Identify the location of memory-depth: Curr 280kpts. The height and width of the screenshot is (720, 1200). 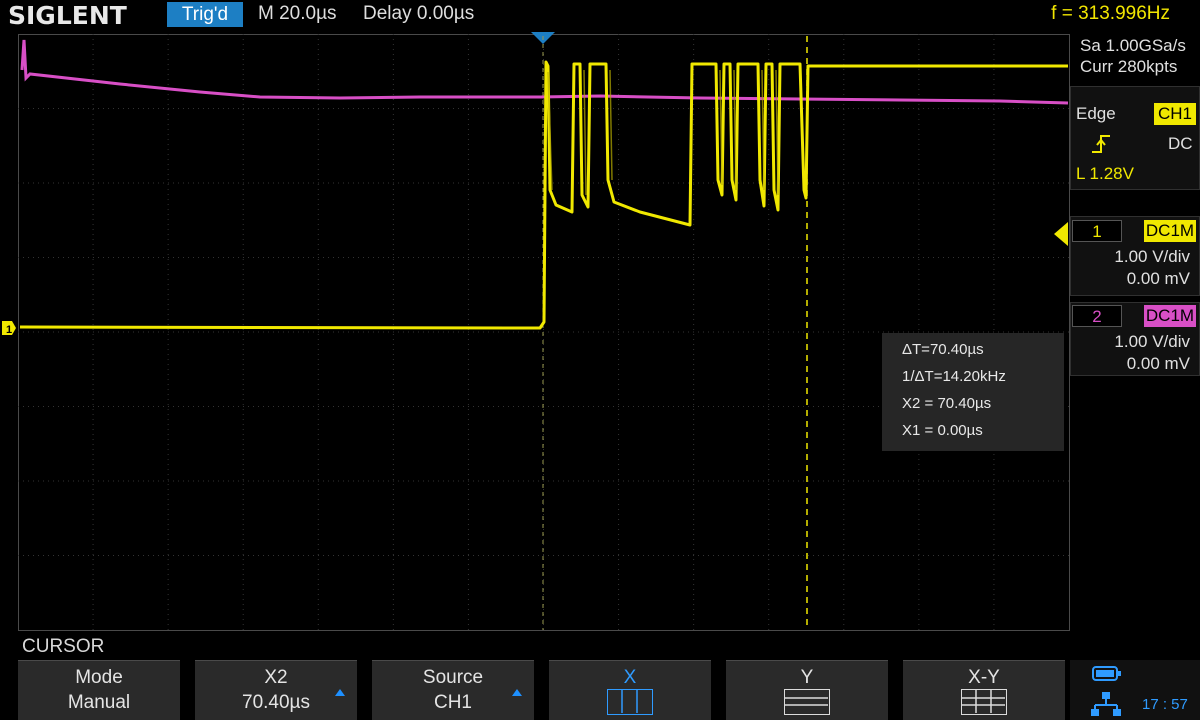
(1129, 66).